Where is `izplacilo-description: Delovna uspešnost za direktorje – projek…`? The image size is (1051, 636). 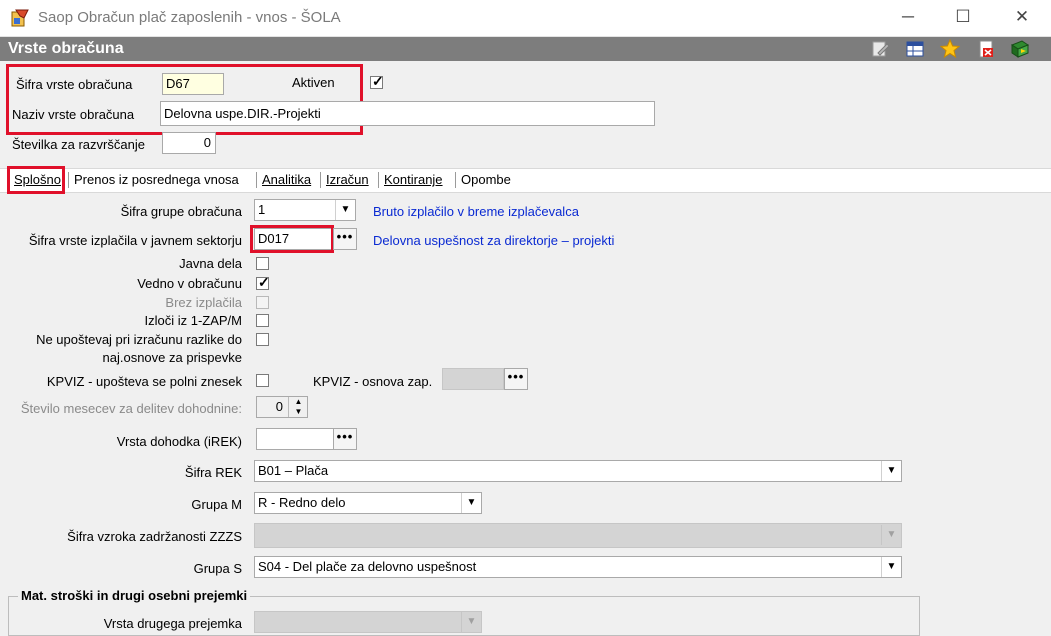
izplacilo-description: Delovna uspešnost za direktorje – projek… is located at coordinates (494, 240).